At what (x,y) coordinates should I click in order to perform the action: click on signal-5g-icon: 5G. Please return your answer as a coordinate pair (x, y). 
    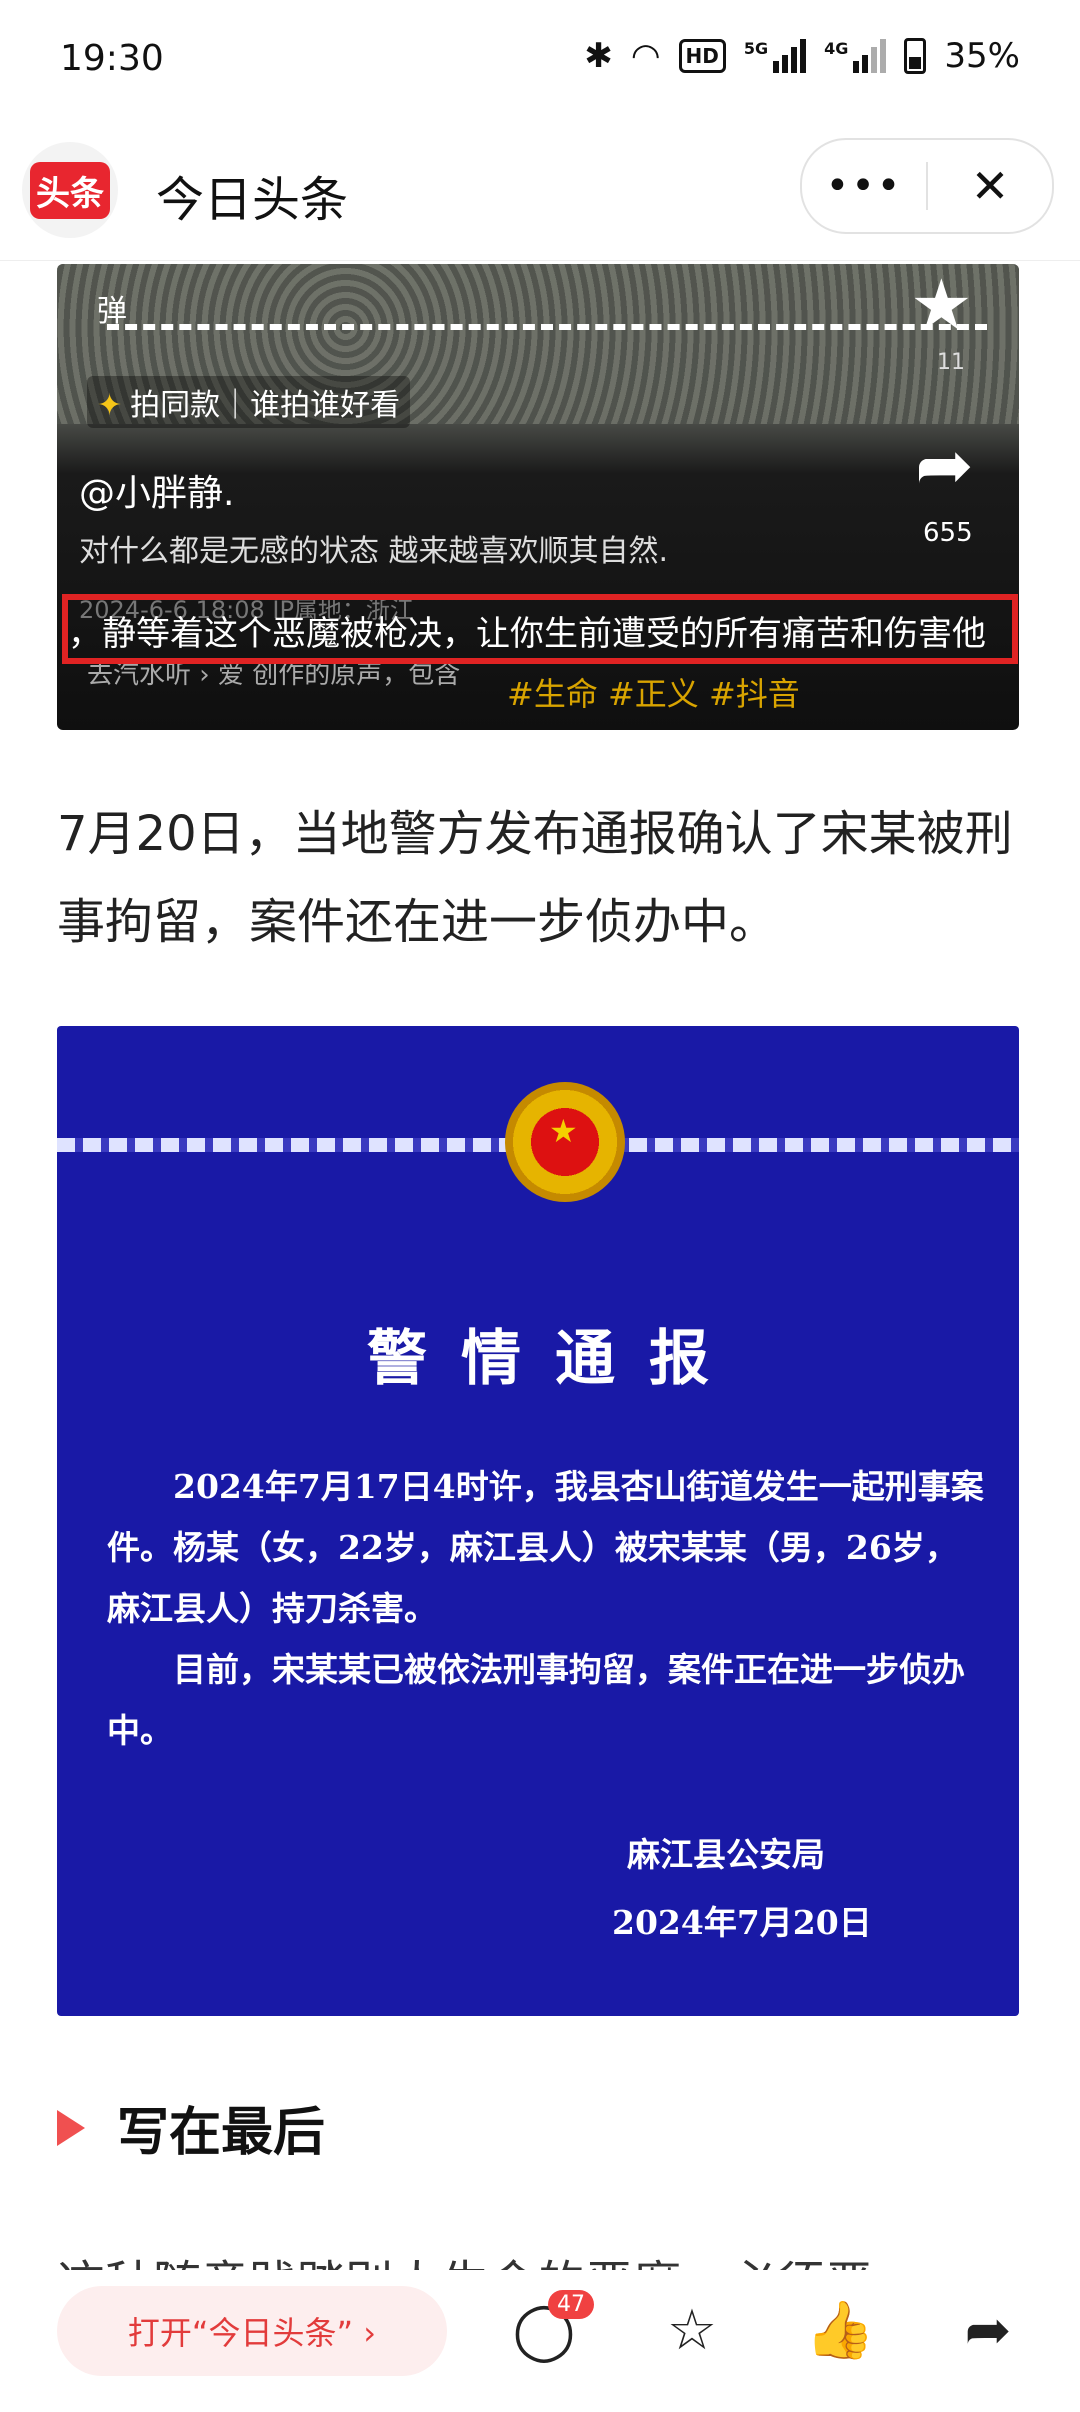
    Looking at the image, I should click on (775, 56).